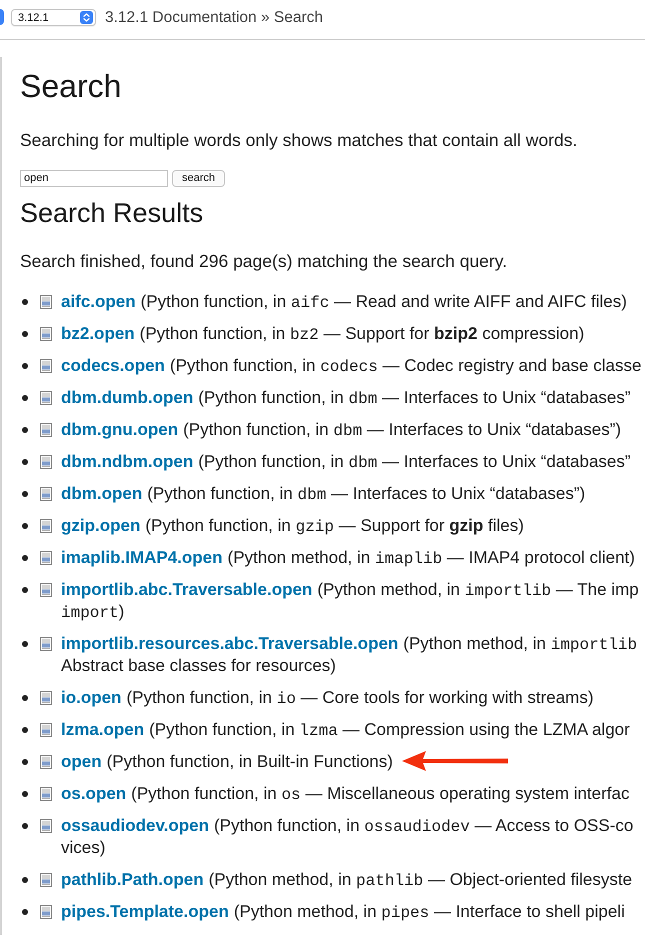 The image size is (645, 936). What do you see at coordinates (127, 461) in the screenshot?
I see `result-link: dbm.ndbm.open` at bounding box center [127, 461].